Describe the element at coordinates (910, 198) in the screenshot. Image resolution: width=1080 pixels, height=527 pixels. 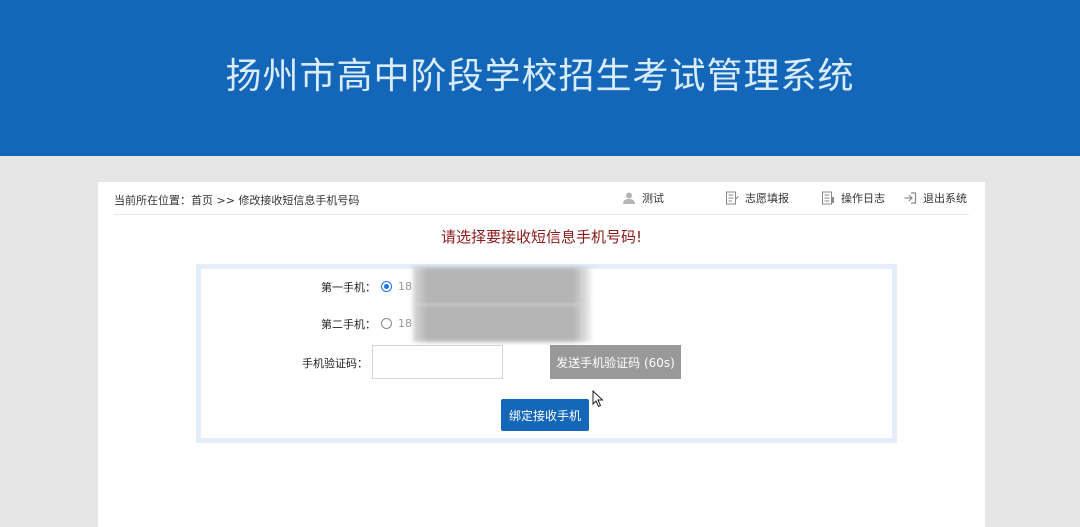
I see `logout-icon` at that location.